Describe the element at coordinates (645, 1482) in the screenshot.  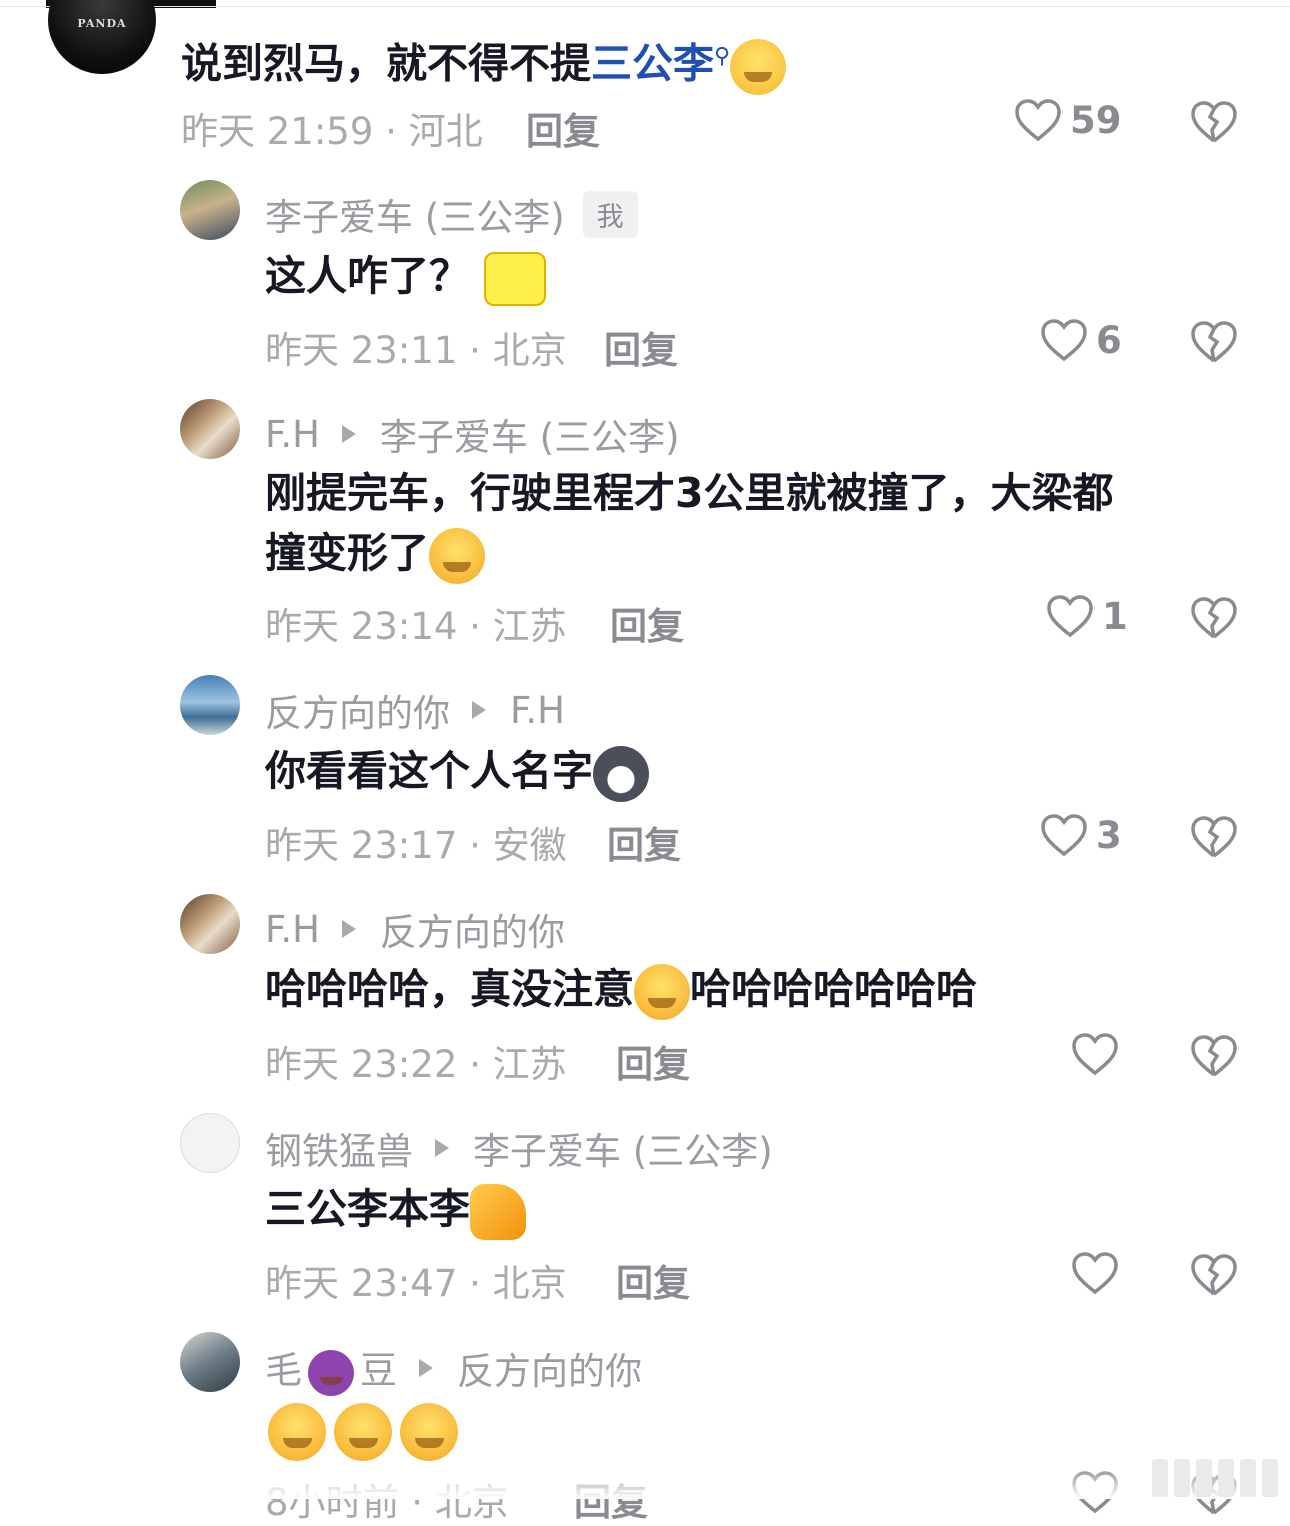
I see `bottom-fade` at that location.